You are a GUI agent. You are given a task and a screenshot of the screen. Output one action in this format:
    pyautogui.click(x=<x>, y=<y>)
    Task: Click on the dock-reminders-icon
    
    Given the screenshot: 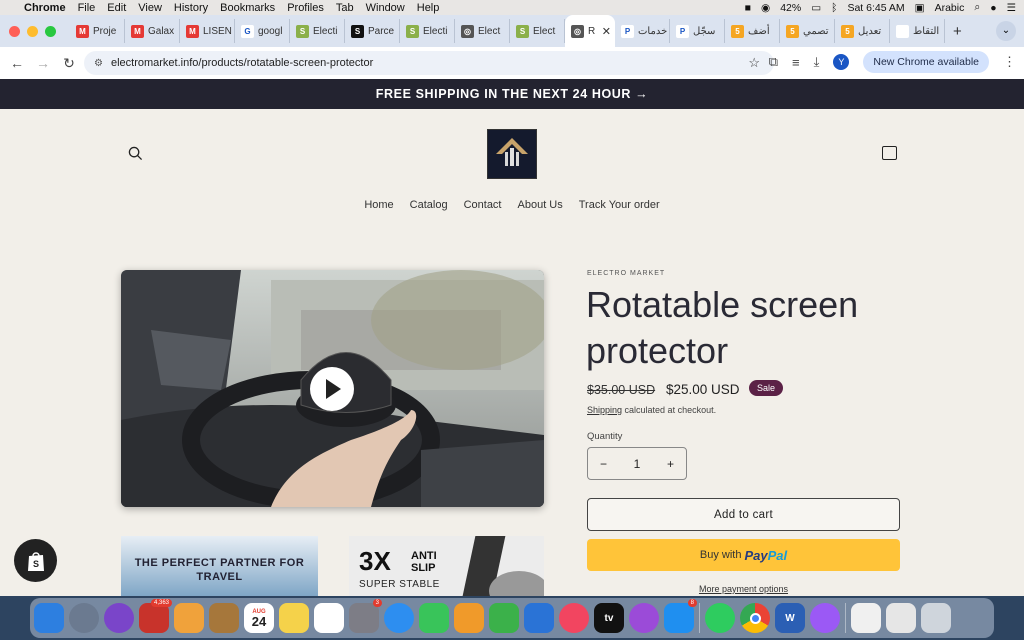 What is the action you would take?
    pyautogui.click(x=329, y=618)
    